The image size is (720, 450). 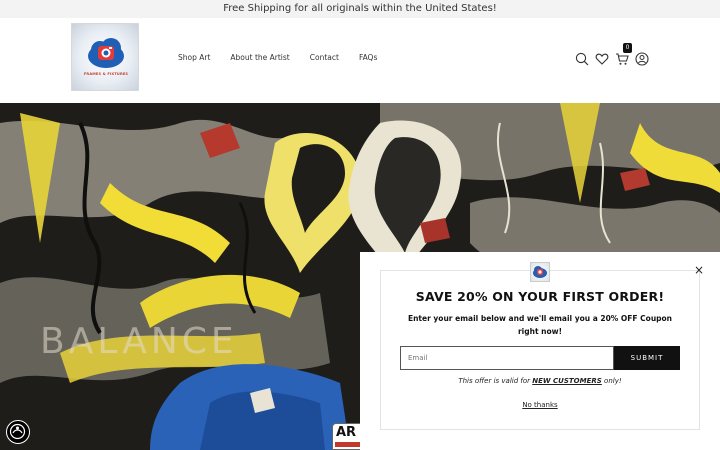 I want to click on offer-suffix: only!, so click(x=611, y=381).